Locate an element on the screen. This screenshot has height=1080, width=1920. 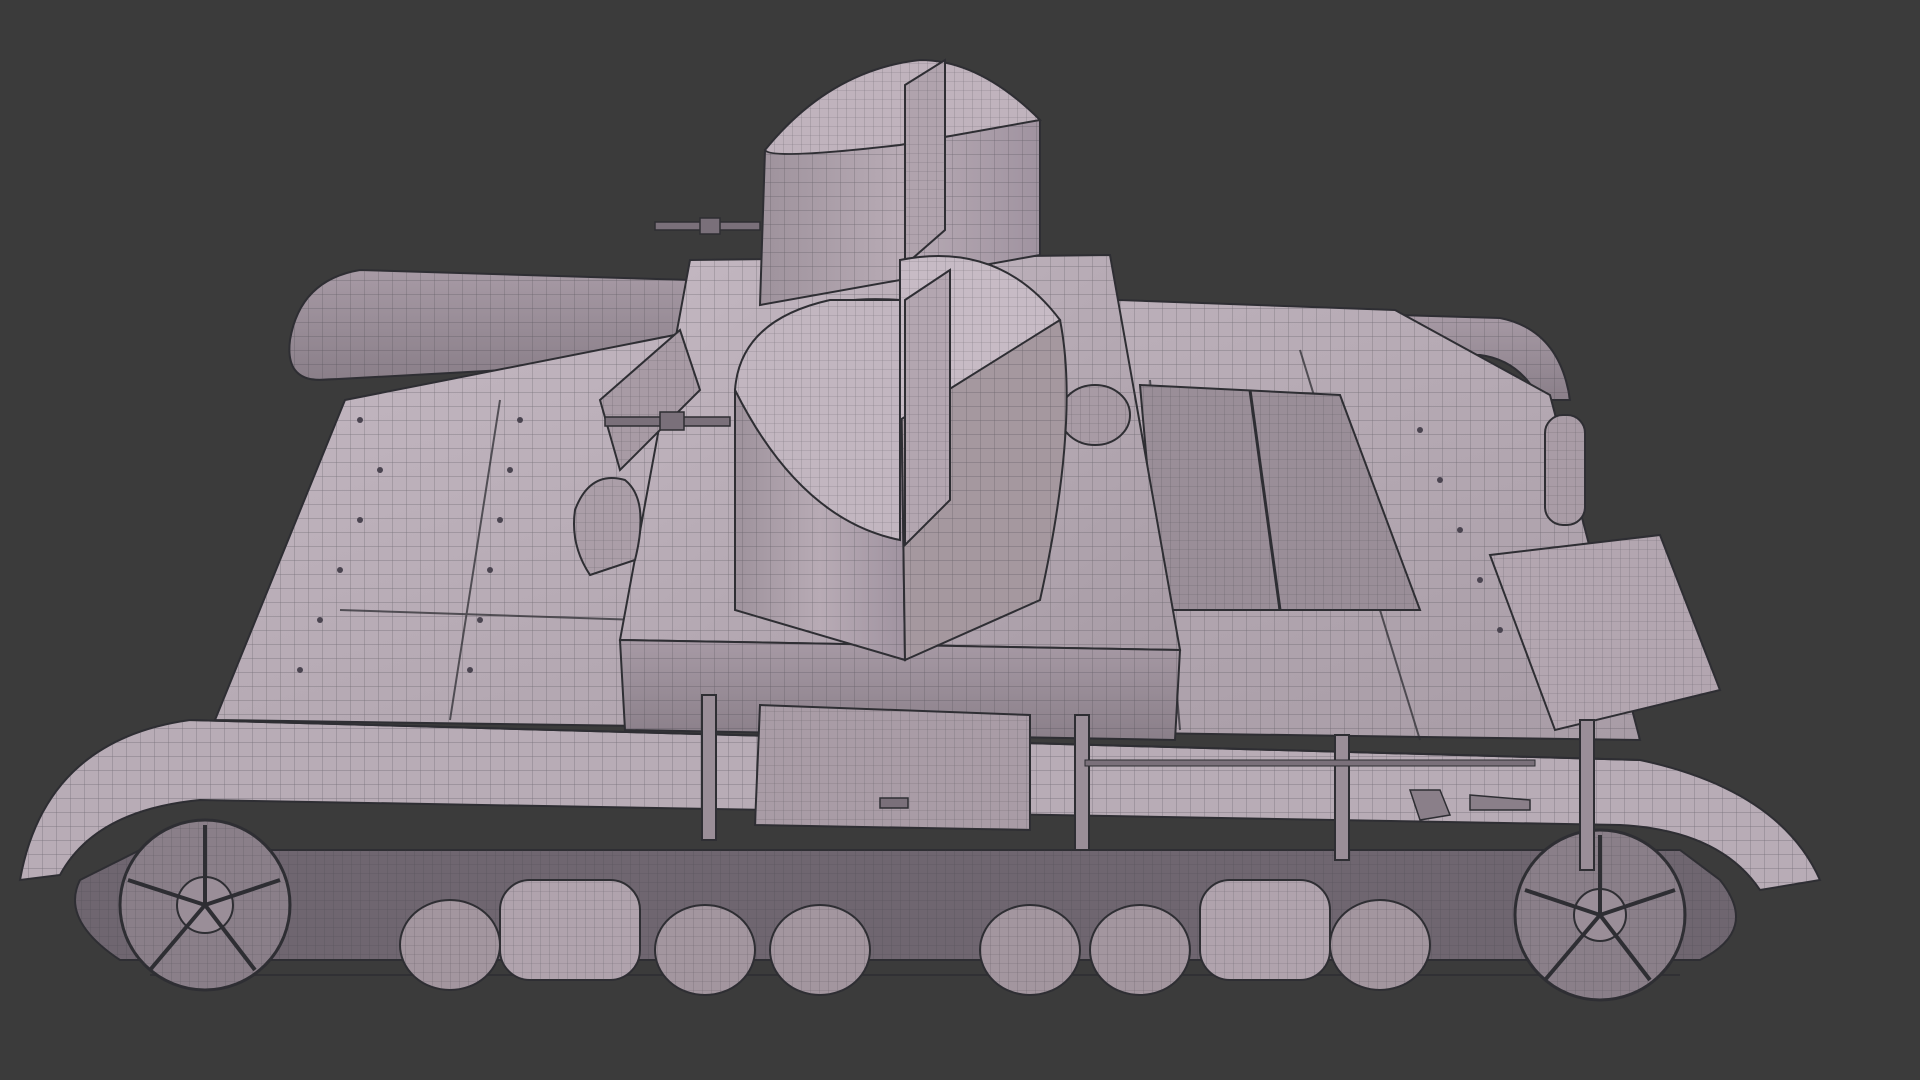
drive-sprocket is located at coordinates (205, 905).